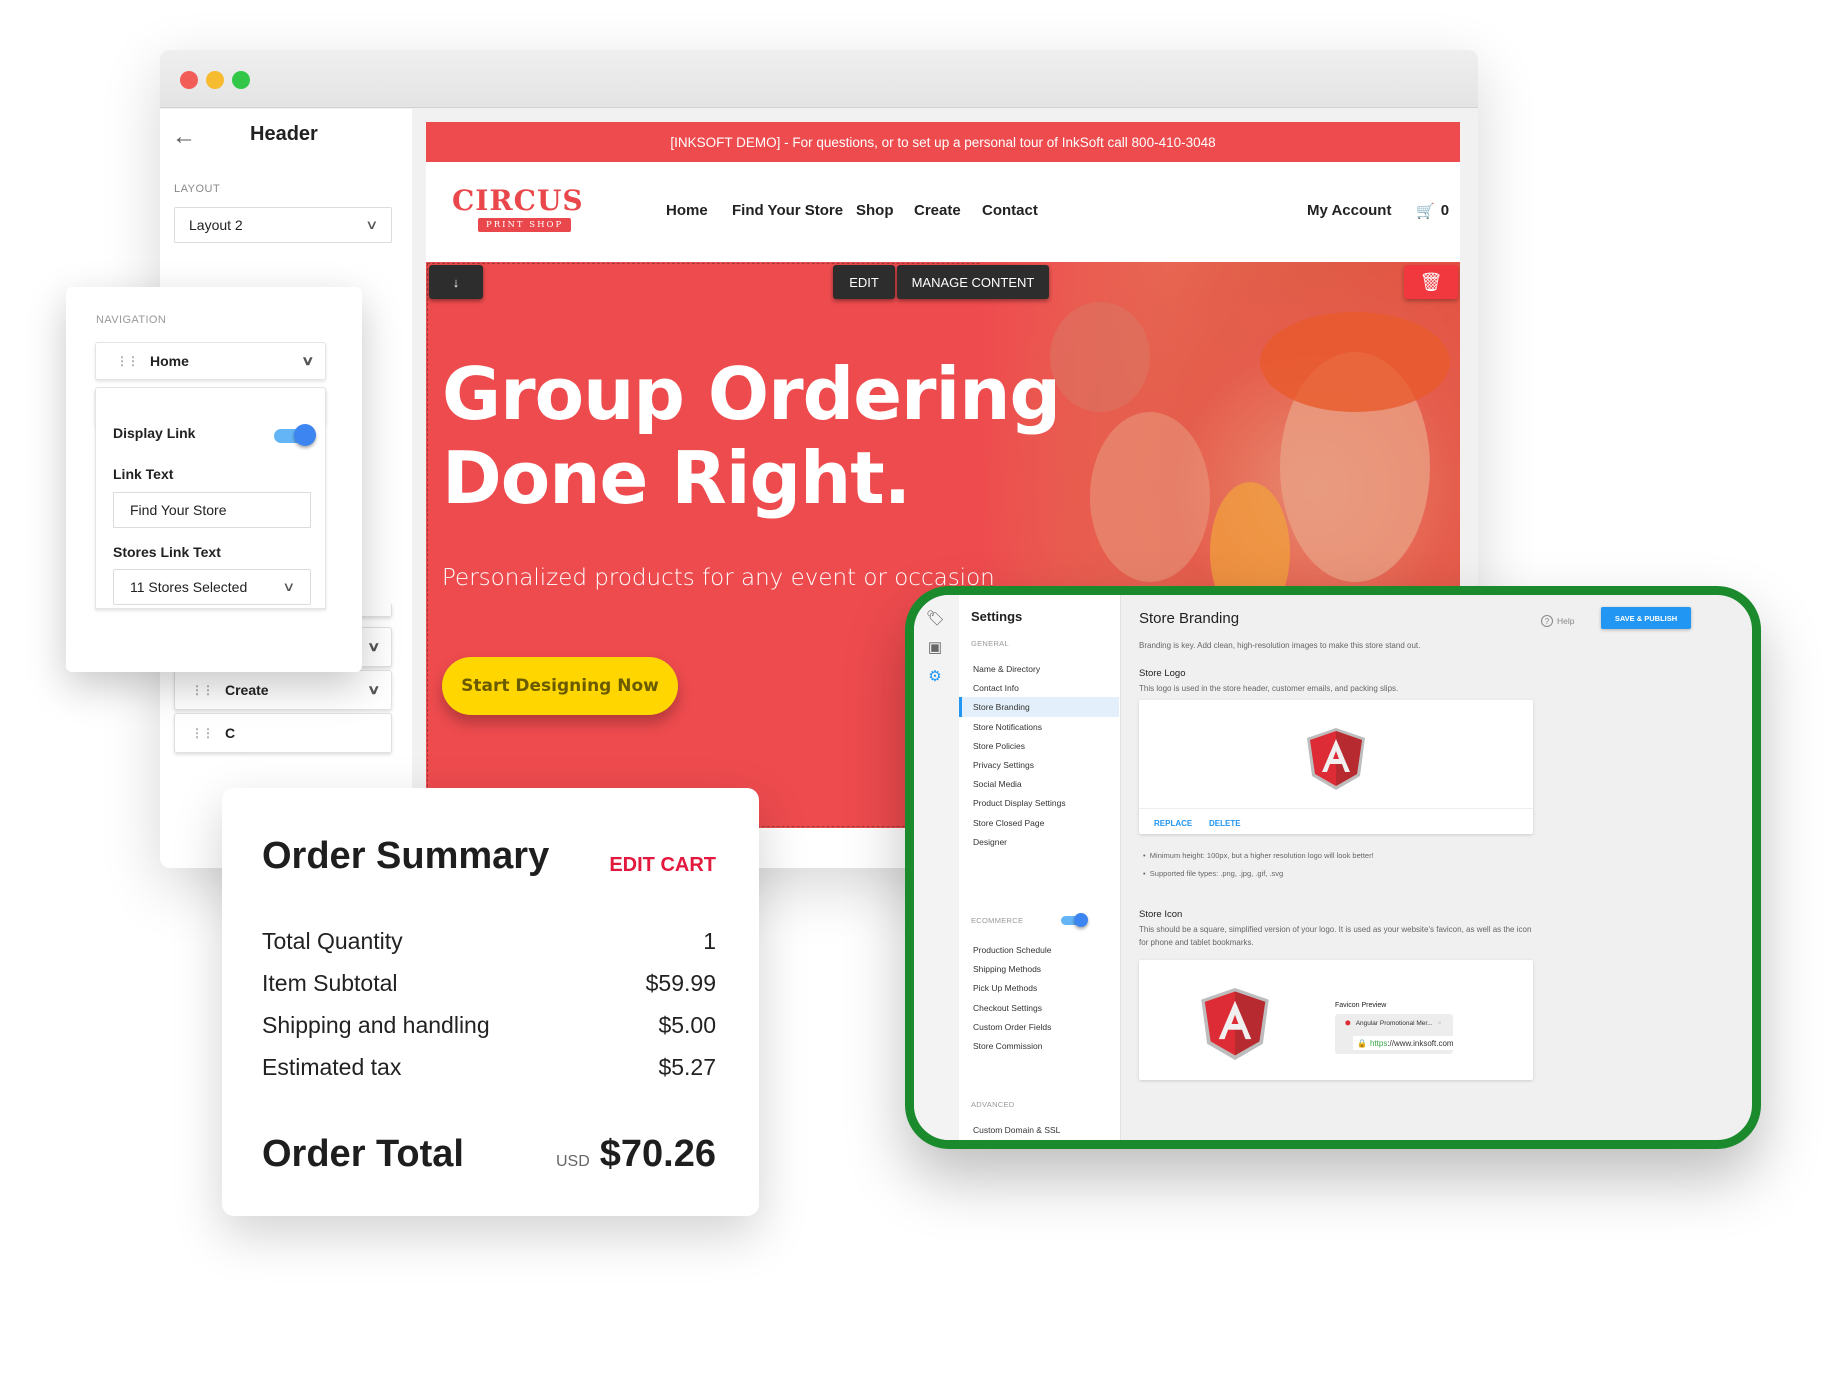 The image size is (1838, 1373). Describe the element at coordinates (215, 80) in the screenshot. I see `minimize-window-button` at that location.